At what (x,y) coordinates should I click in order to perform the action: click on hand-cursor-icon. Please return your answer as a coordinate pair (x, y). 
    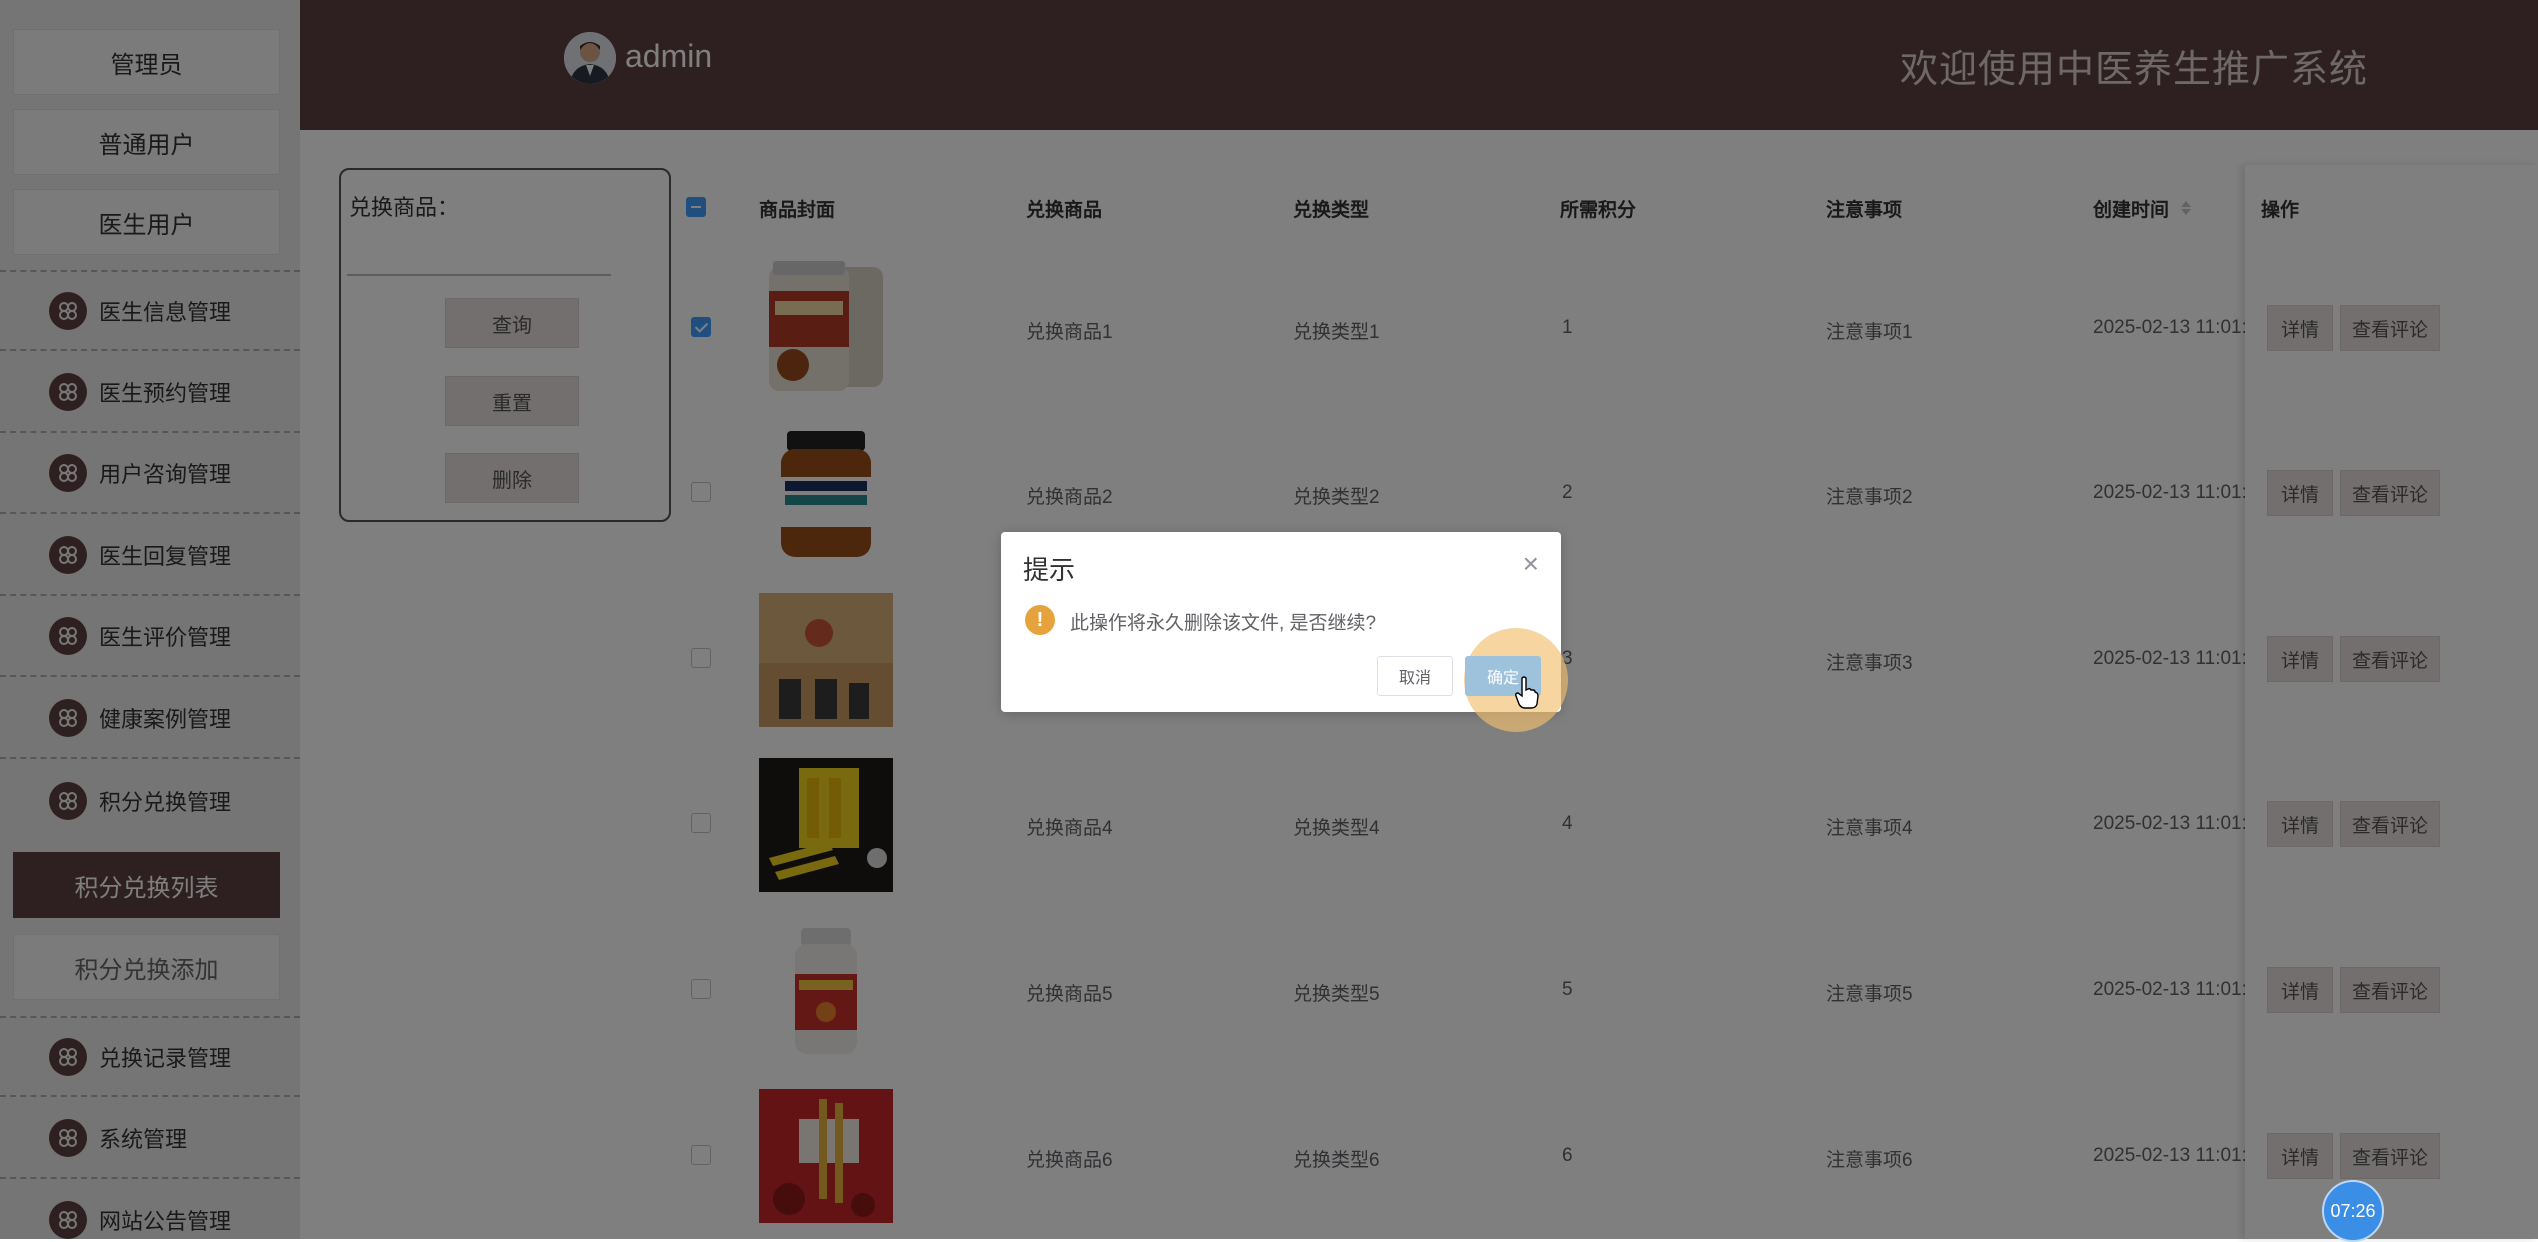
    Looking at the image, I should click on (1527, 695).